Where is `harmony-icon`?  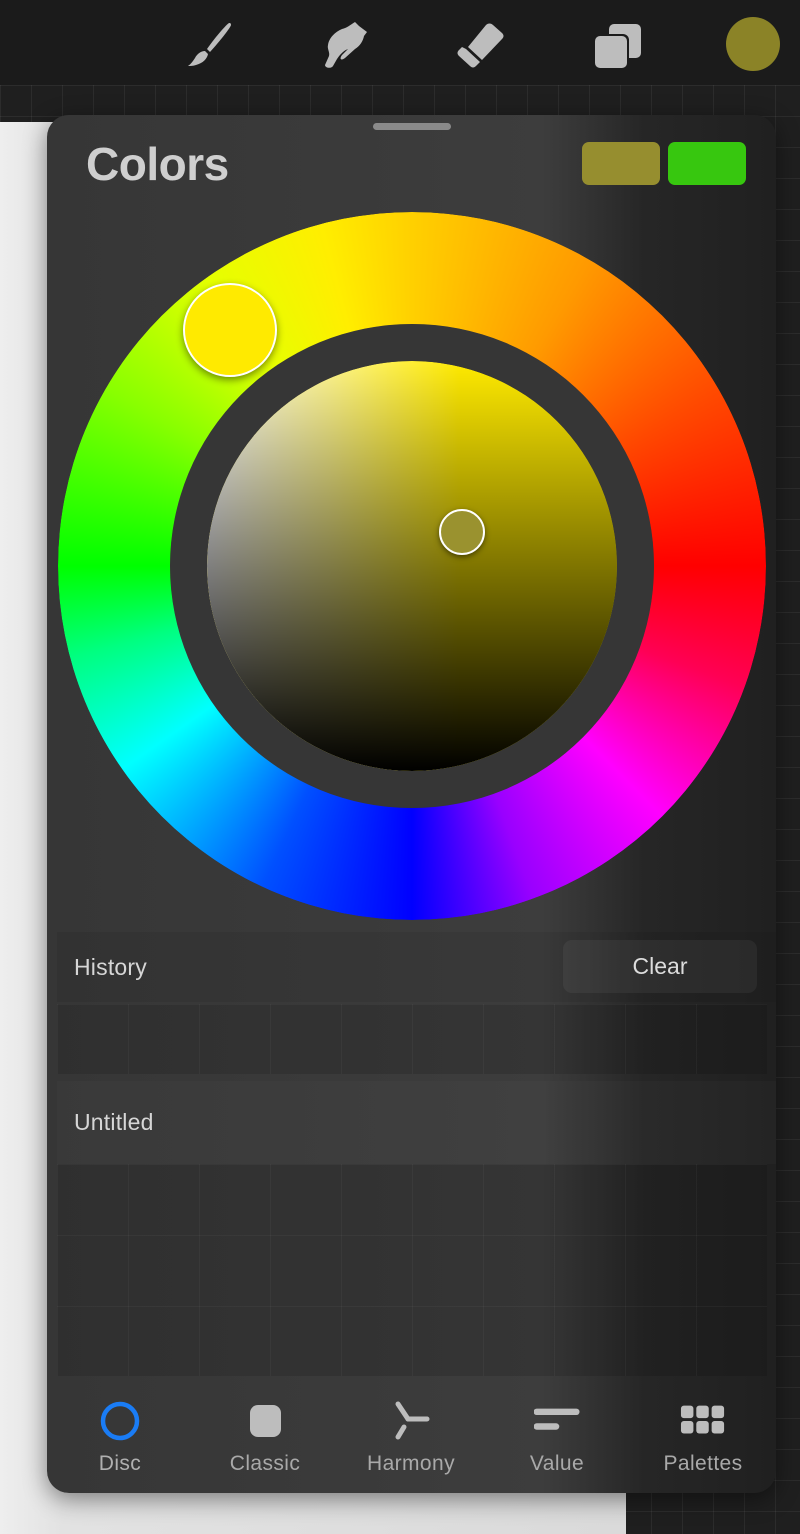
harmony-icon is located at coordinates (412, 1420).